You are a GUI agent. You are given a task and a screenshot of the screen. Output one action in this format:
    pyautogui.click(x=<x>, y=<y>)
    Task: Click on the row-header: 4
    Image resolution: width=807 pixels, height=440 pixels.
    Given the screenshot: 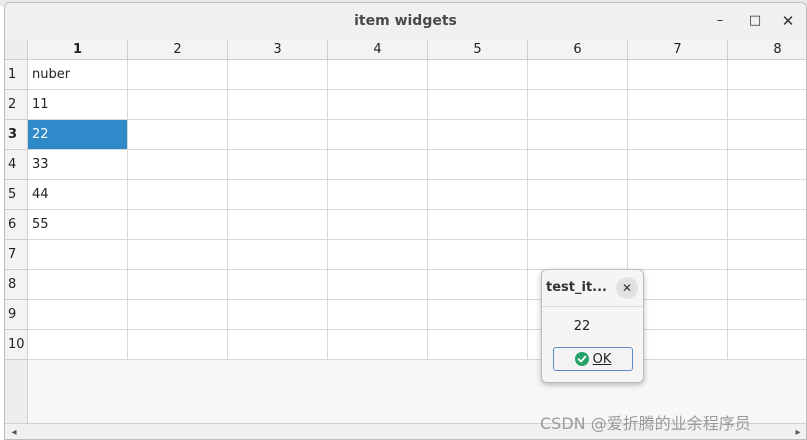 What is the action you would take?
    pyautogui.click(x=16, y=165)
    